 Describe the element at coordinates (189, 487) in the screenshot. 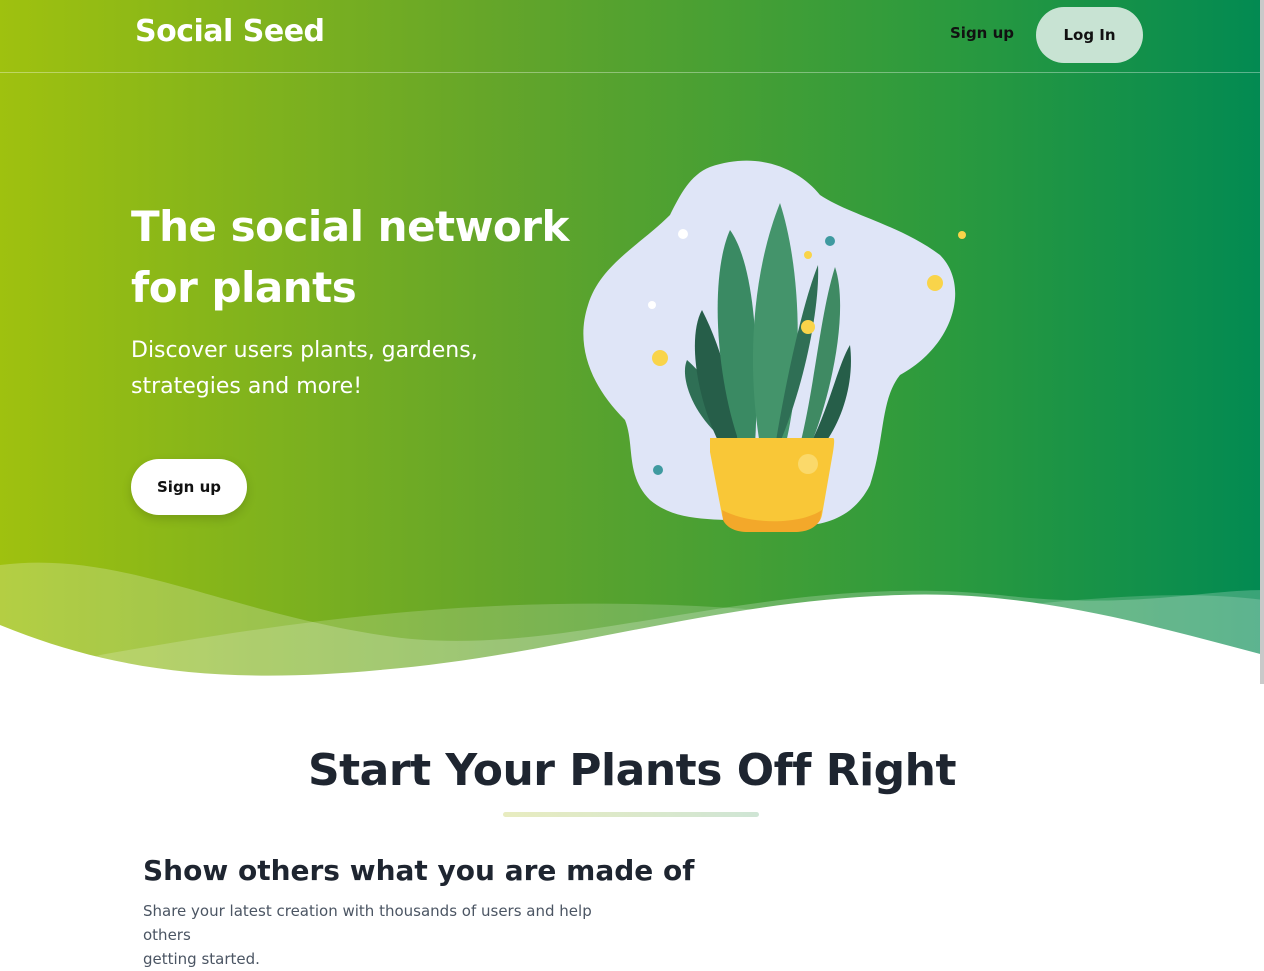

I see `hero-signup-button: Sign up` at that location.